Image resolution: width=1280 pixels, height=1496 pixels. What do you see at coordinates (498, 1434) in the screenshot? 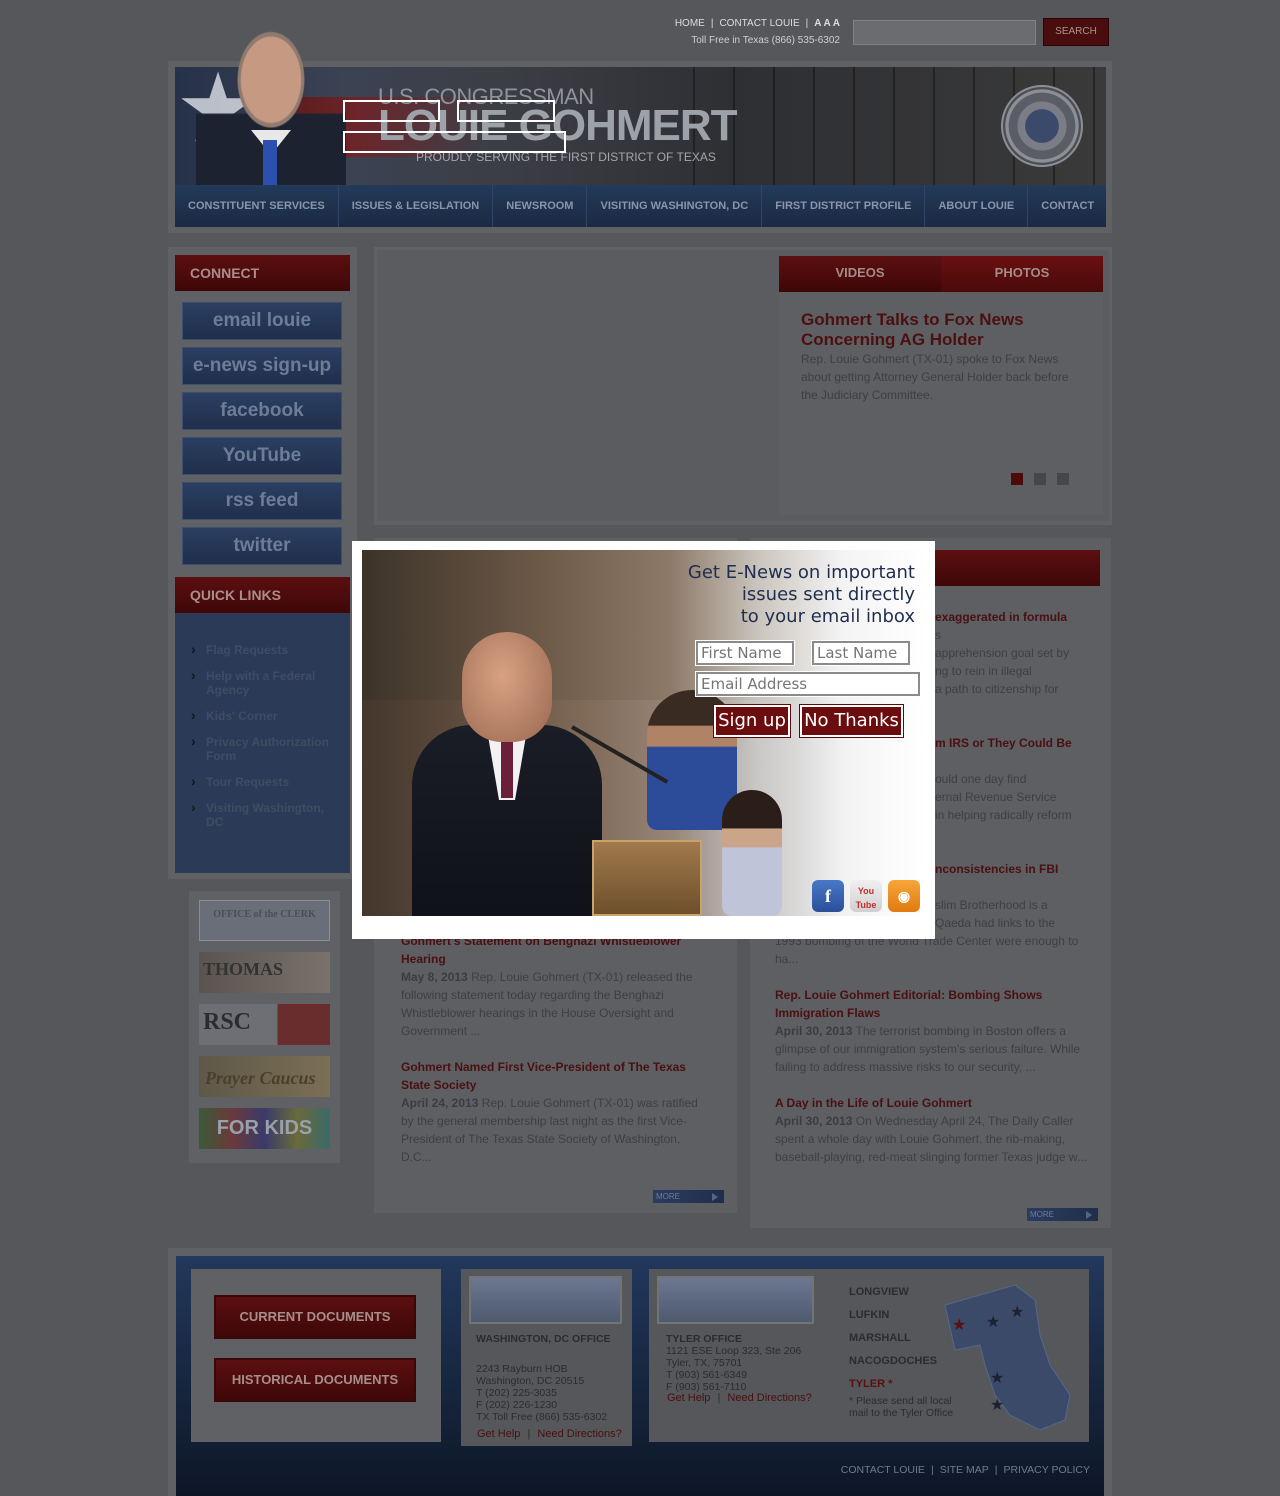
I see `dc-get-help-link: Get Help` at bounding box center [498, 1434].